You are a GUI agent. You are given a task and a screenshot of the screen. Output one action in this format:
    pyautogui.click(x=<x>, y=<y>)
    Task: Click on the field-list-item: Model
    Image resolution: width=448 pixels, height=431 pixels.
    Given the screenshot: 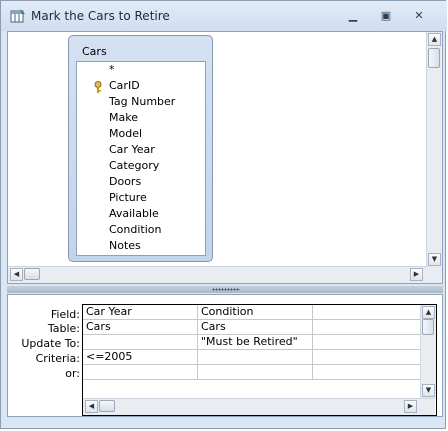 What is the action you would take?
    pyautogui.click(x=125, y=133)
    